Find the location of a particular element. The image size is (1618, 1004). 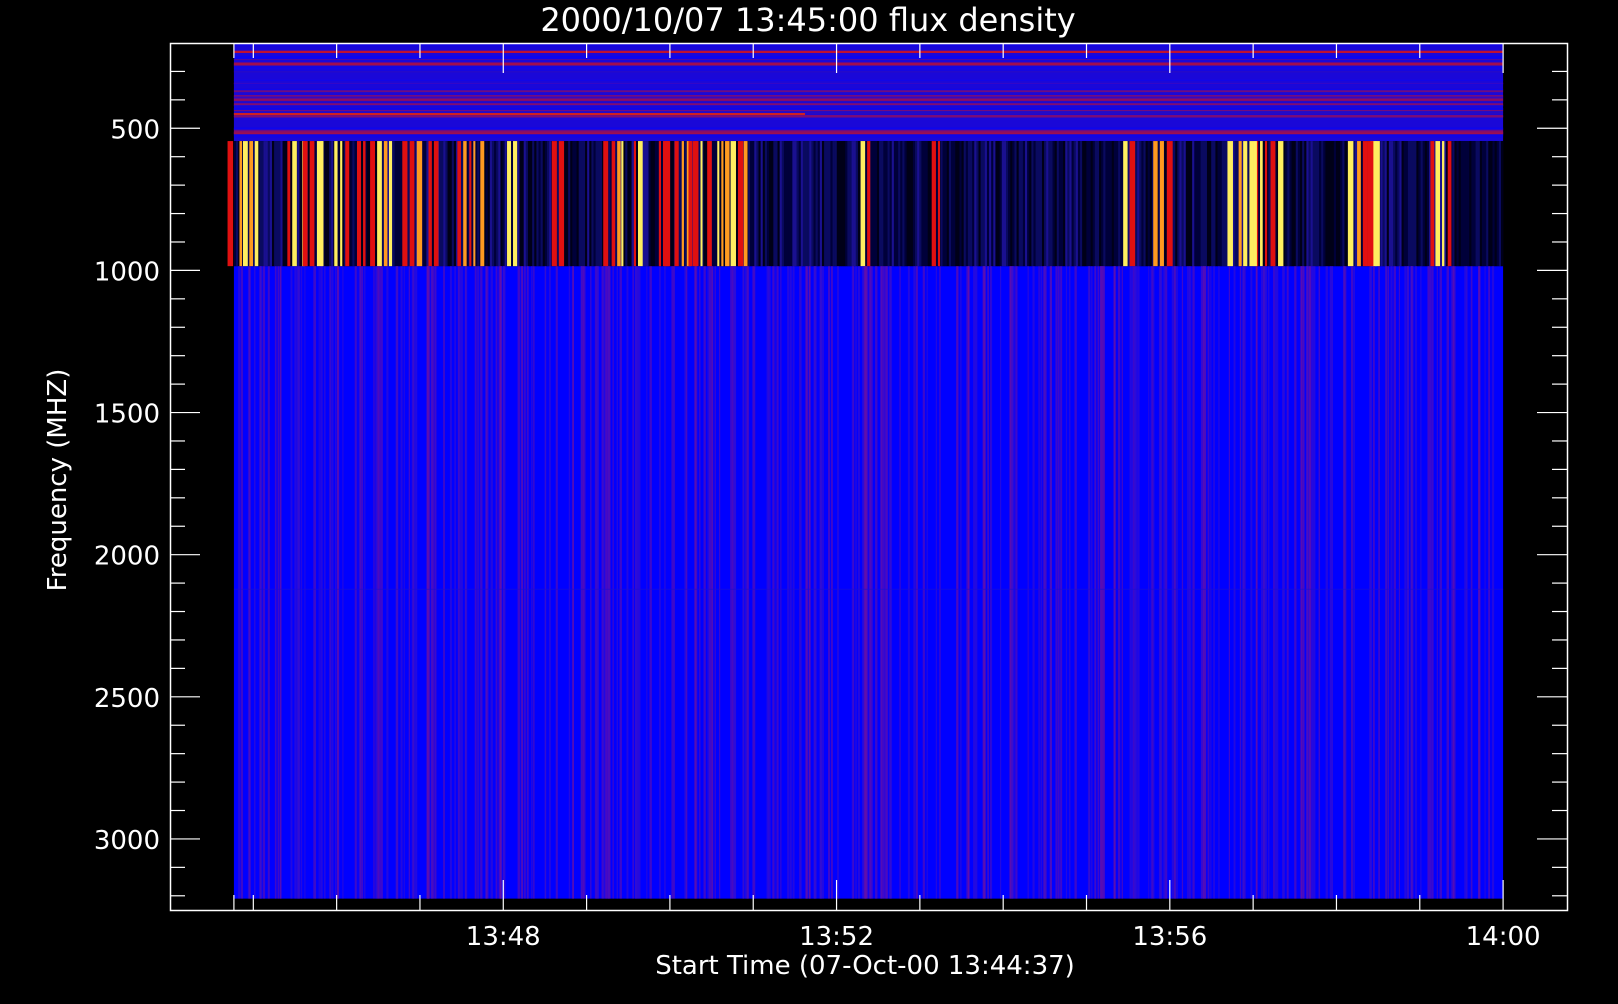

low-band-streak is located at coordinates (519, 114).